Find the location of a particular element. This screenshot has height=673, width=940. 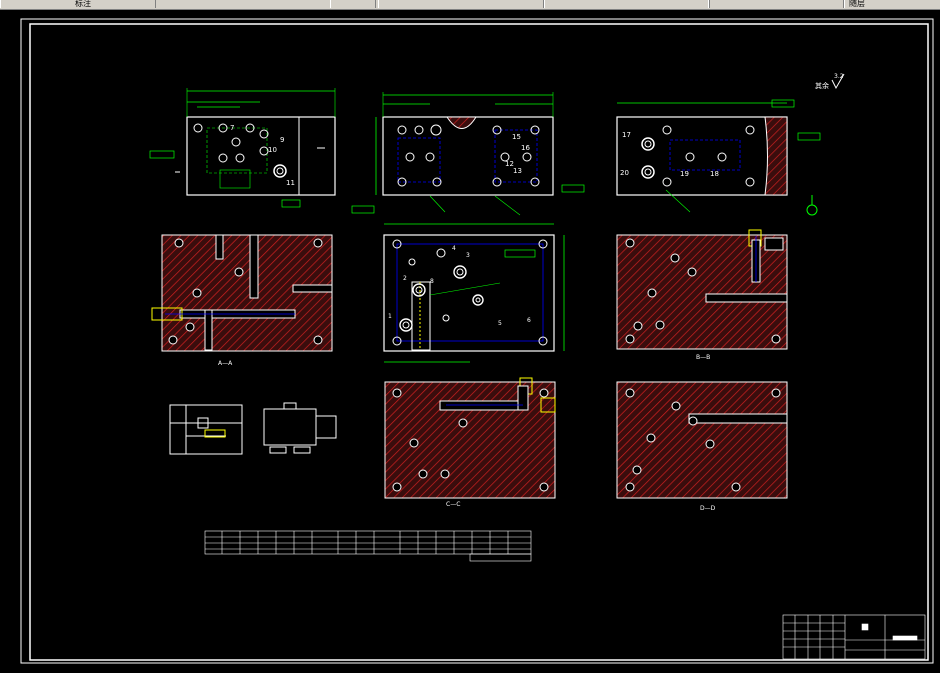

label-aa: A—A is located at coordinates (225, 363).